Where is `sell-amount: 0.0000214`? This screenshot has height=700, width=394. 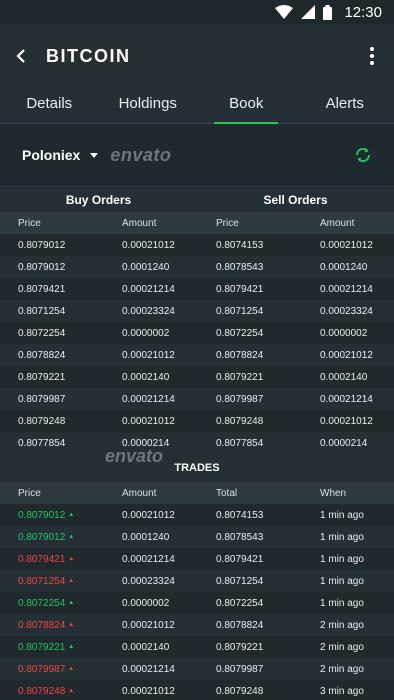 sell-amount: 0.0000214 is located at coordinates (344, 443).